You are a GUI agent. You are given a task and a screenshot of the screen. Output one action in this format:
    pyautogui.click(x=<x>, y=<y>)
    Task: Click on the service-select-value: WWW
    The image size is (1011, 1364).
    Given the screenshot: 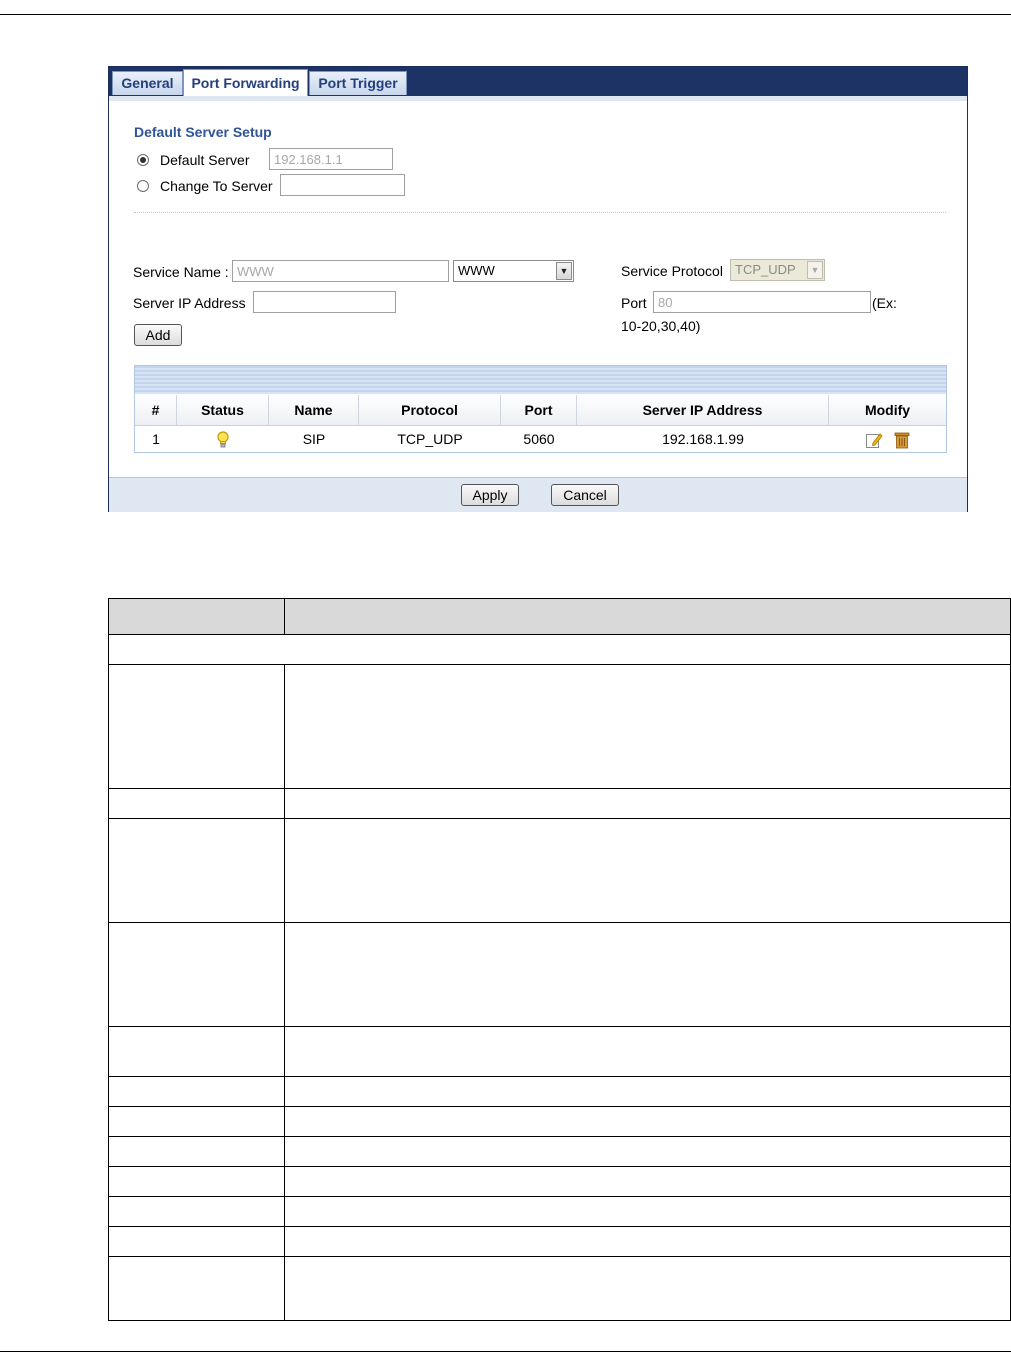 What is the action you would take?
    pyautogui.click(x=476, y=270)
    